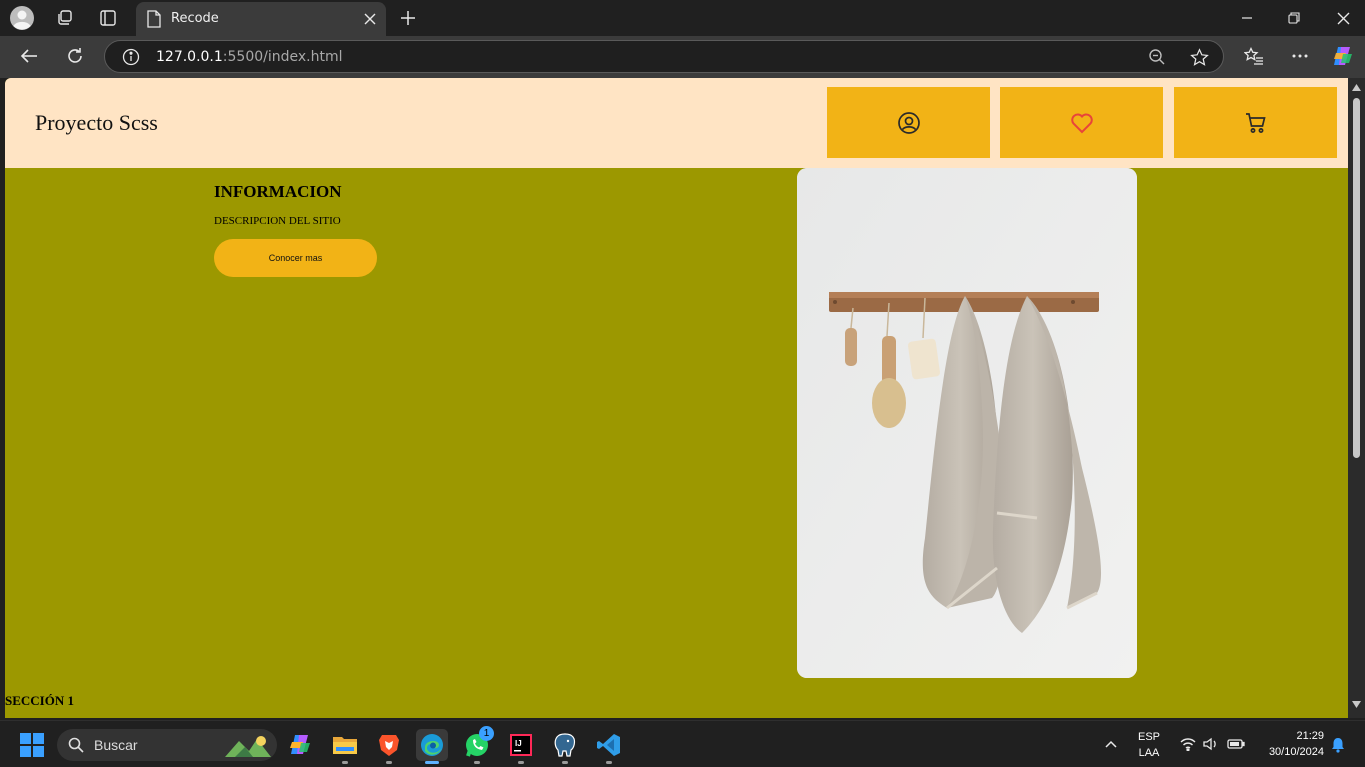  Describe the element at coordinates (1356, 704) in the screenshot. I see `scroll-down-icon` at that location.